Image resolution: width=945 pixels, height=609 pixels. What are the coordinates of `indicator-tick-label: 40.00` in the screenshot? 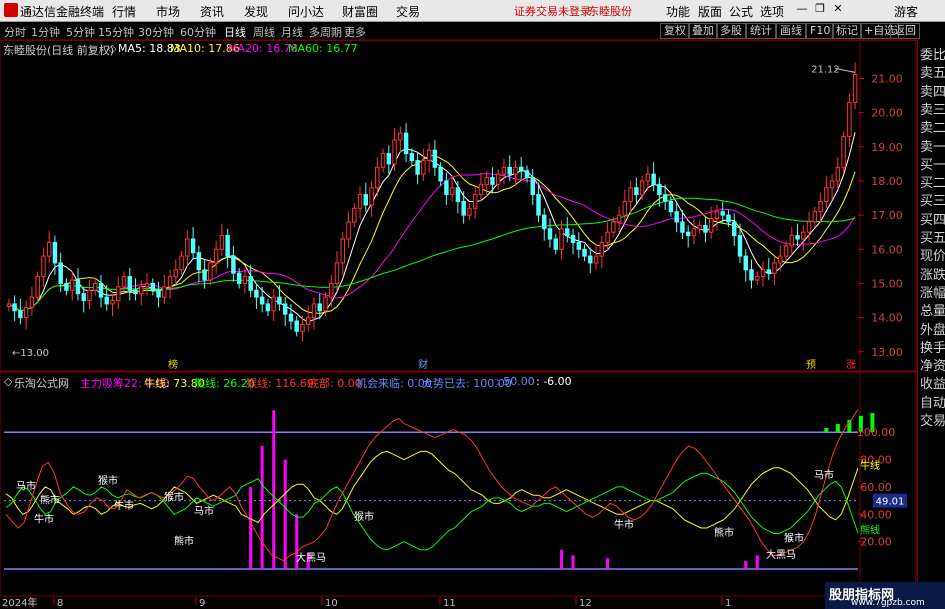 It's located at (876, 514).